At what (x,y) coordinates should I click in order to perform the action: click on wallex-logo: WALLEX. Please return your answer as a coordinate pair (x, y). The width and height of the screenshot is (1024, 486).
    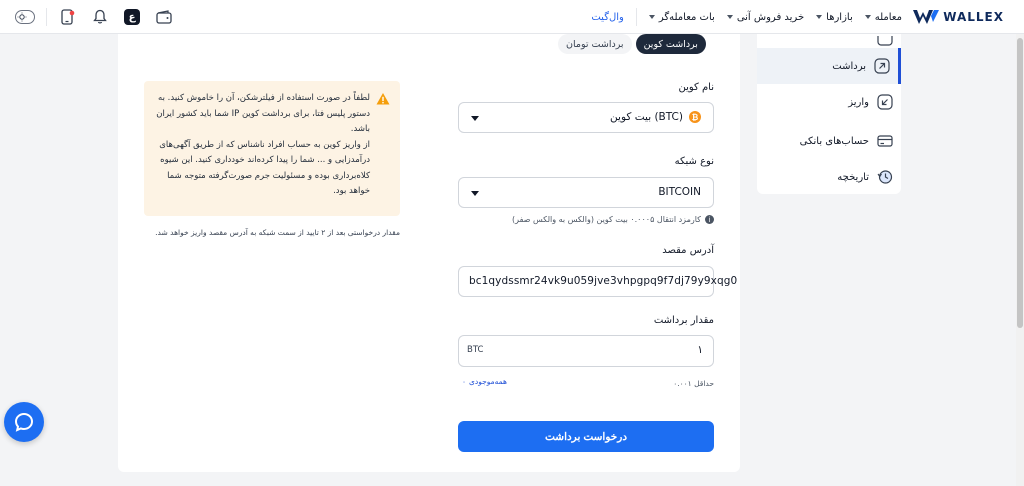
    Looking at the image, I should click on (958, 17).